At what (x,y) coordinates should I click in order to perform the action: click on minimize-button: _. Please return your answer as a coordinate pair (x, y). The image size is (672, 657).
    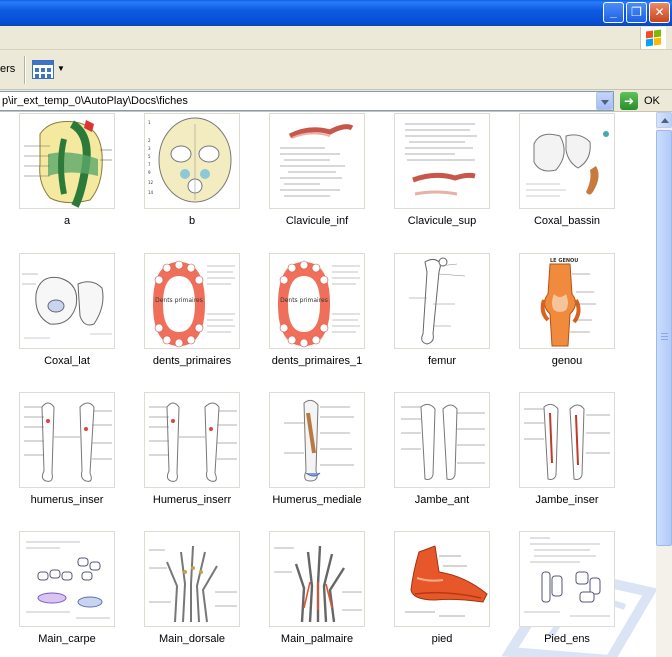
    Looking at the image, I should click on (613, 12).